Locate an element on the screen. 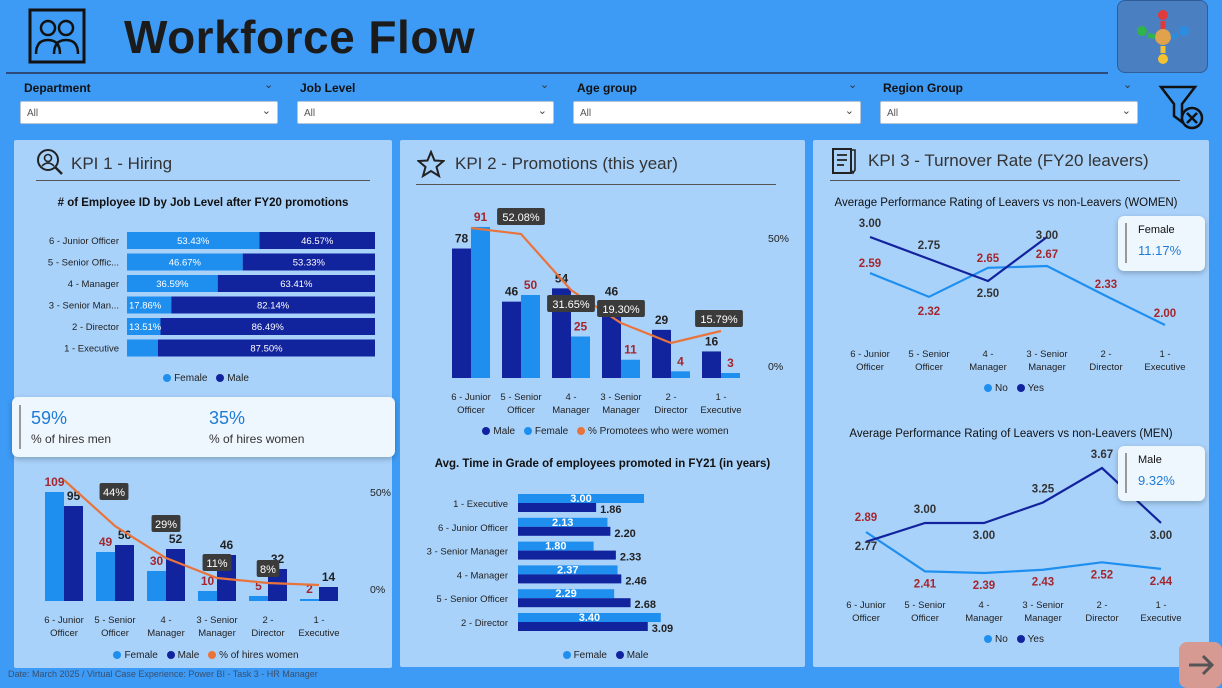 The width and height of the screenshot is (1222, 688). filter-region-group-label: Region Group is located at coordinates (923, 88).